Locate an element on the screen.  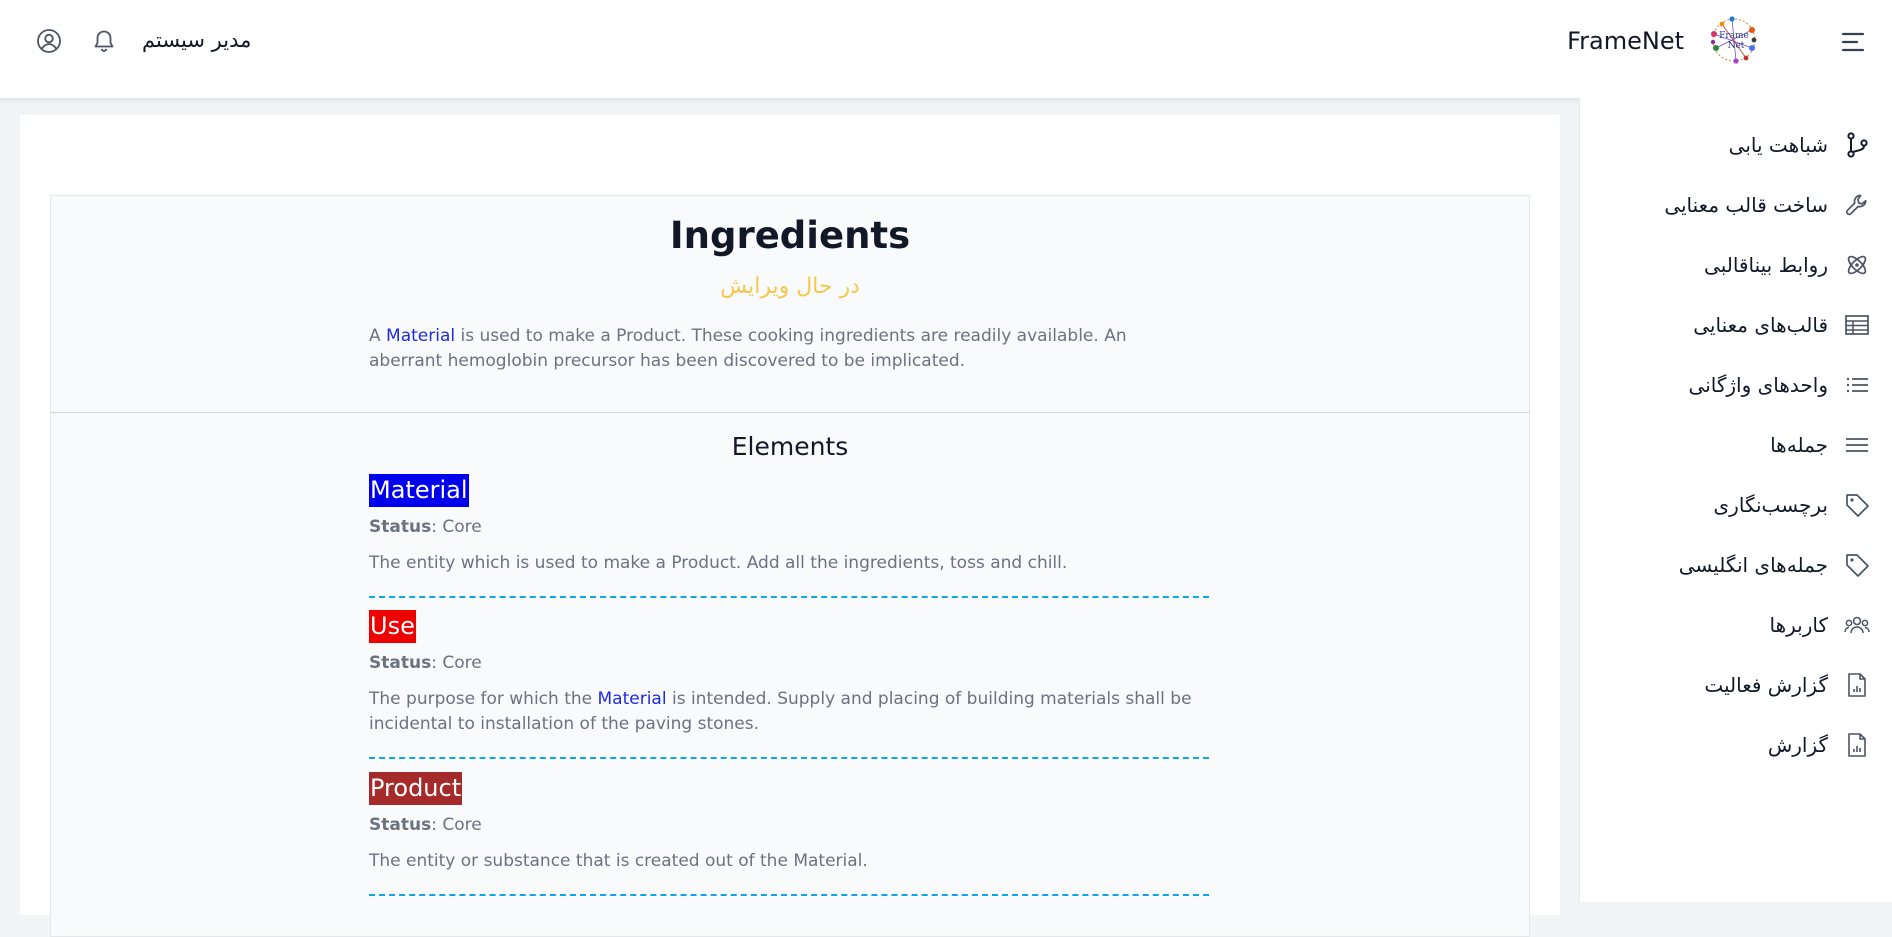
notification-bell-icon is located at coordinates (104, 41).